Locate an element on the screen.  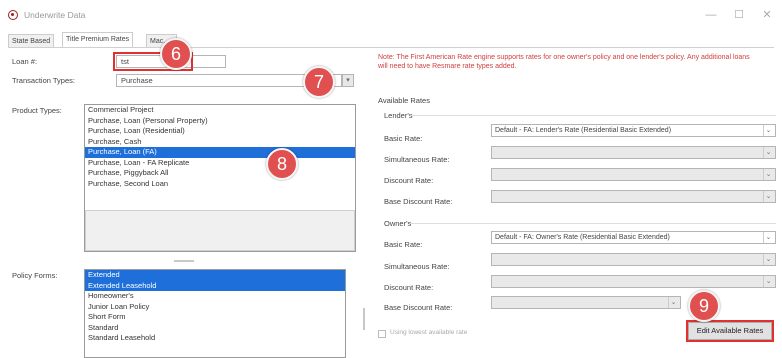
tab-divider is located at coordinates (391, 47).